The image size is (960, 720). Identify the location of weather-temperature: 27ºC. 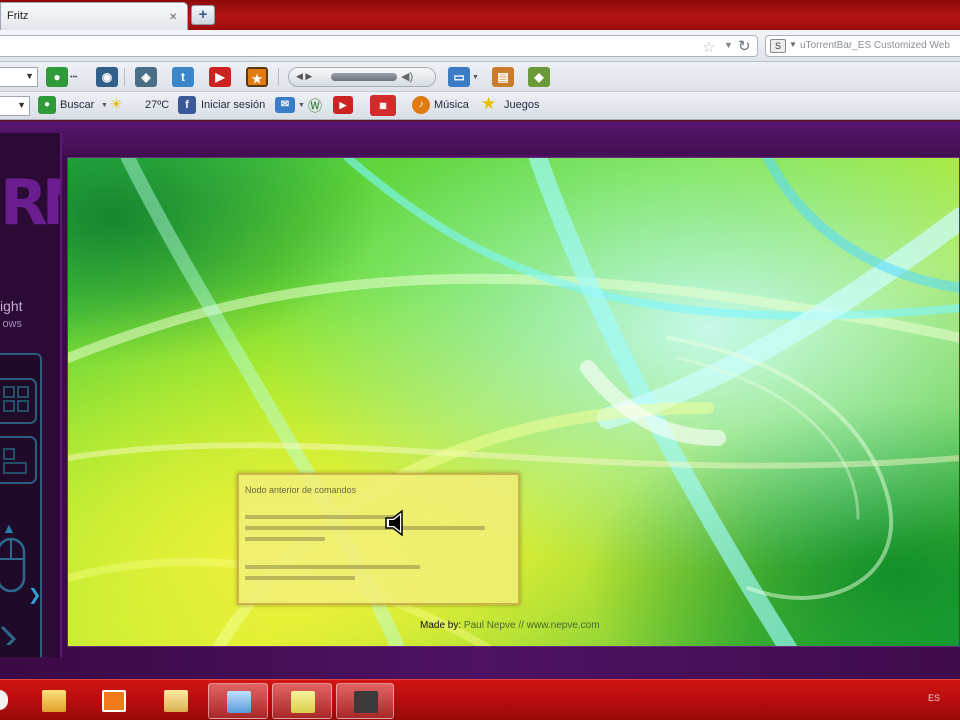
(157, 105).